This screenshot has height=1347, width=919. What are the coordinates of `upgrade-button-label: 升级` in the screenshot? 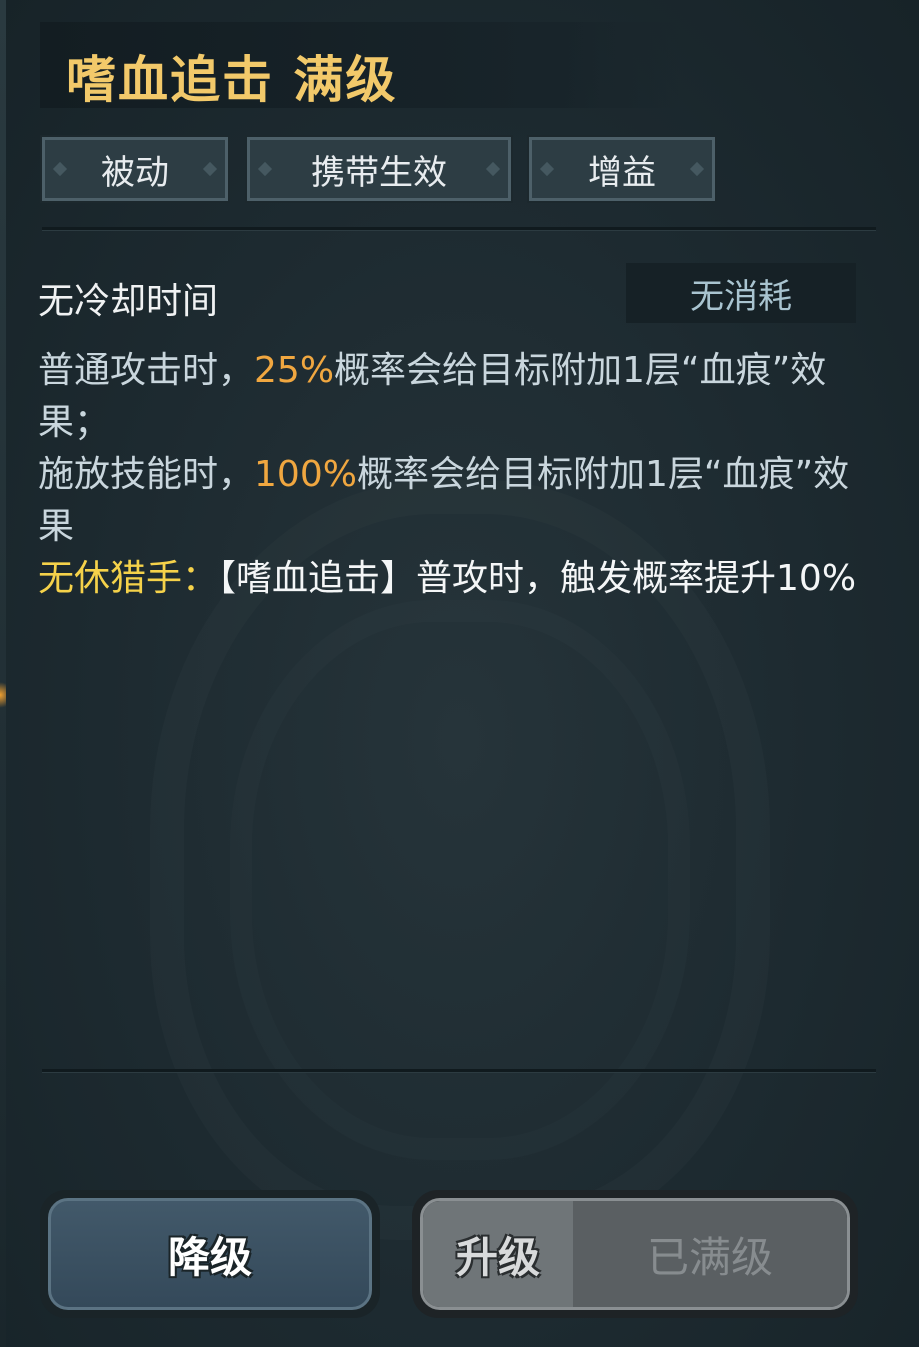 It's located at (498, 1254).